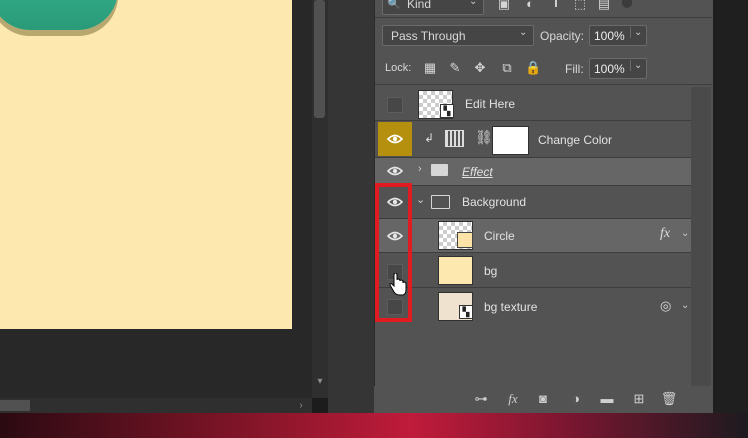 The width and height of the screenshot is (748, 438). Describe the element at coordinates (374, 425) in the screenshot. I see `desktop-background` at that location.